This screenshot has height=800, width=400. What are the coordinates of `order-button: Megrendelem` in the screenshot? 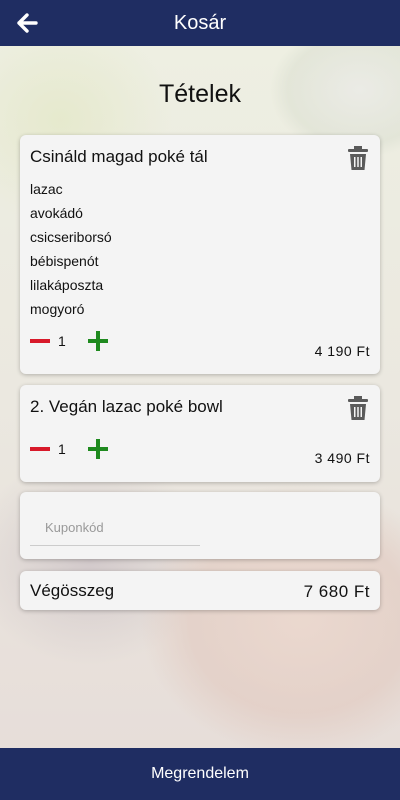 It's located at (200, 774).